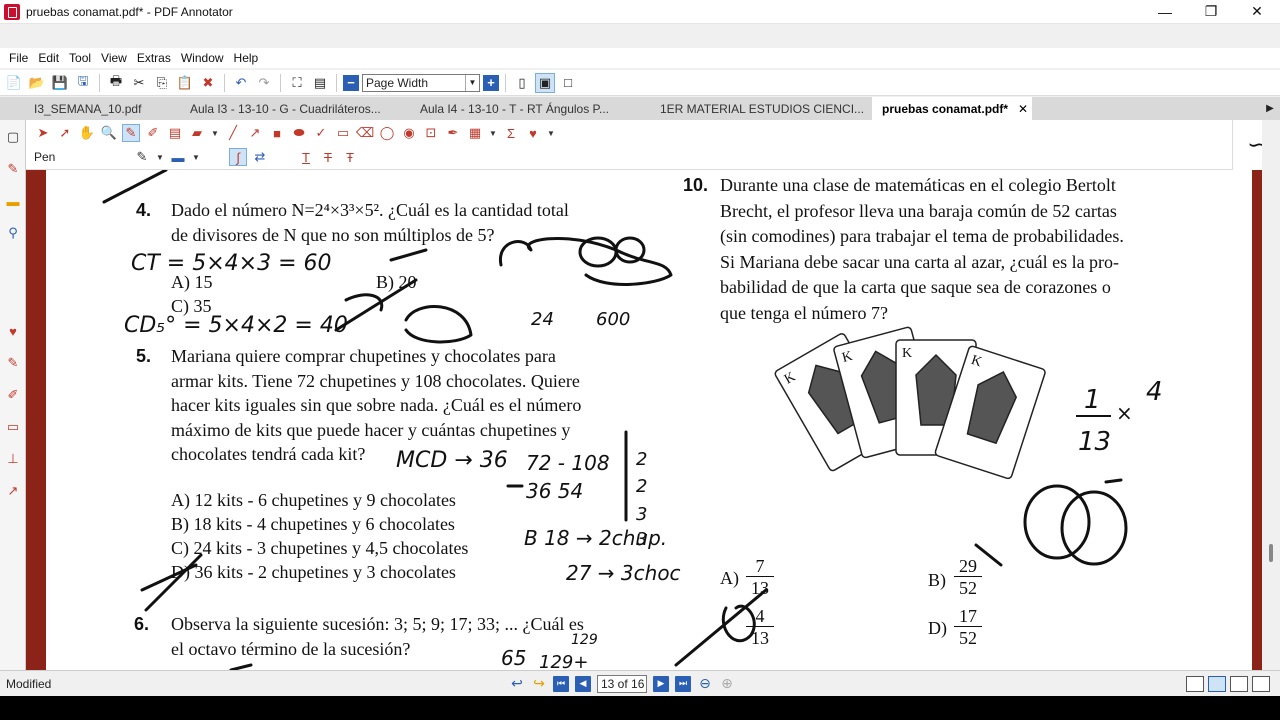 The width and height of the screenshot is (1280, 720). Describe the element at coordinates (13, 363) in the screenshot. I see `marker-icon: ✎` at that location.